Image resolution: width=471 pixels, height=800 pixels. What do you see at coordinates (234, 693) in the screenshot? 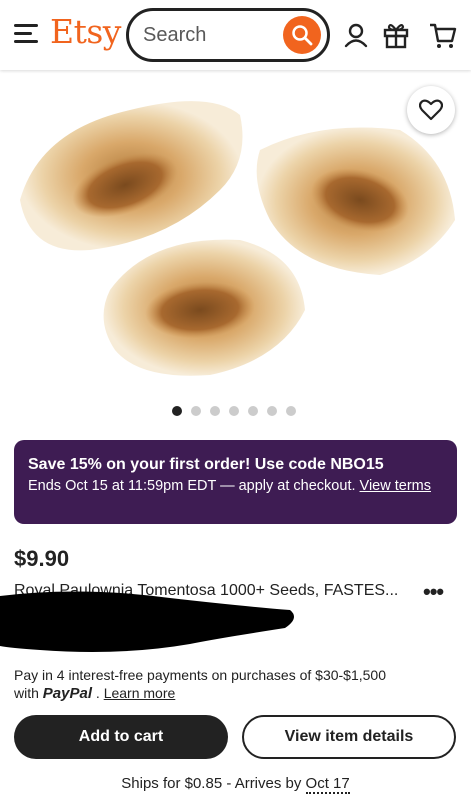
I see `paypal-line: with PayPal . Learn more` at bounding box center [234, 693].